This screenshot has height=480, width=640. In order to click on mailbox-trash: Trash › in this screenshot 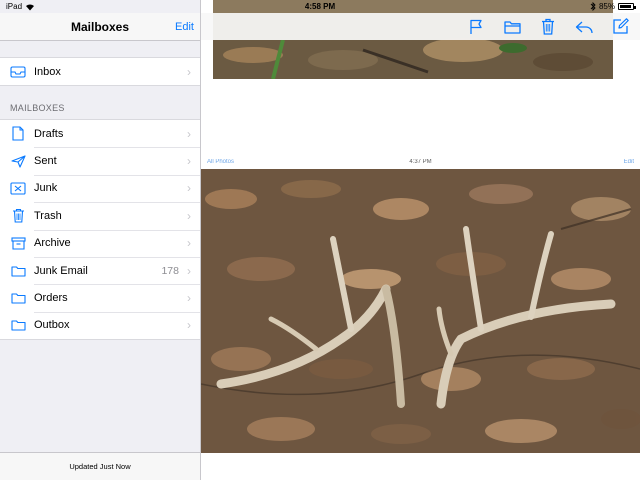, I will do `click(100, 215)`.